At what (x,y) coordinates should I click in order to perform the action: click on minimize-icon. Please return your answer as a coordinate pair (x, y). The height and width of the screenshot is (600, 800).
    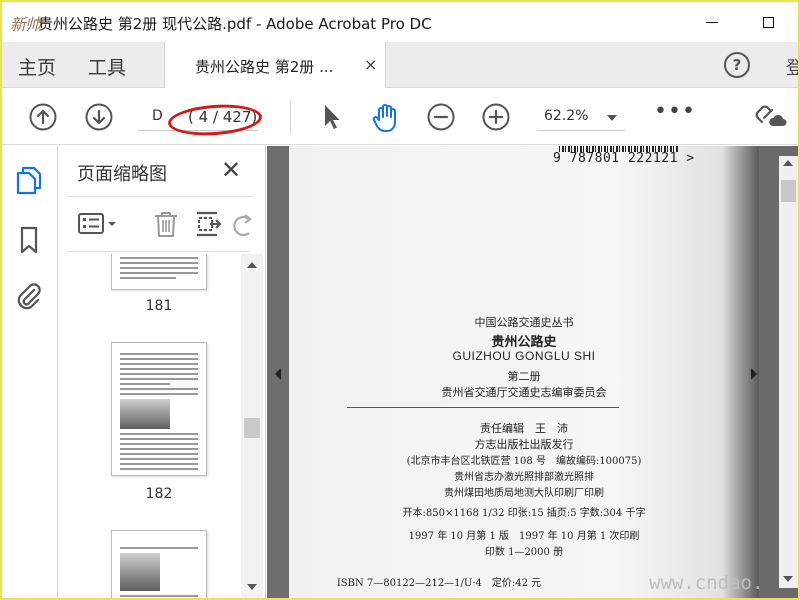
    Looking at the image, I should click on (712, 22).